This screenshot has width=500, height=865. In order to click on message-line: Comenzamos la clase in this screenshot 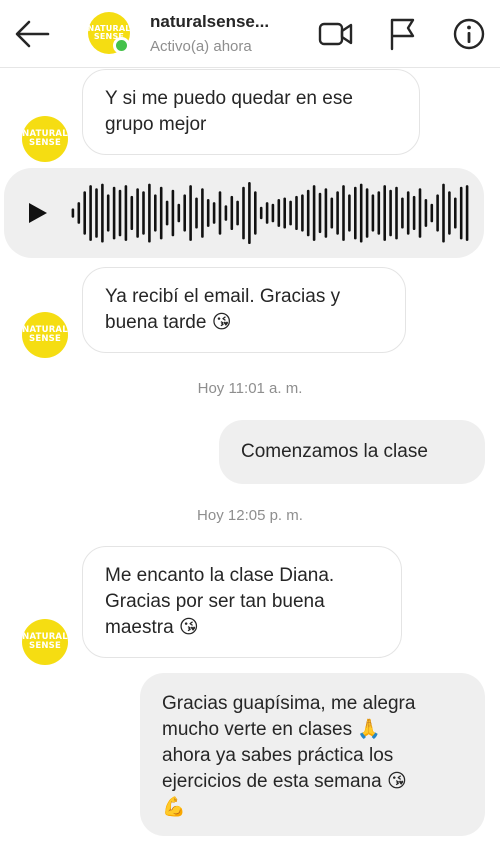, I will do `click(334, 451)`.